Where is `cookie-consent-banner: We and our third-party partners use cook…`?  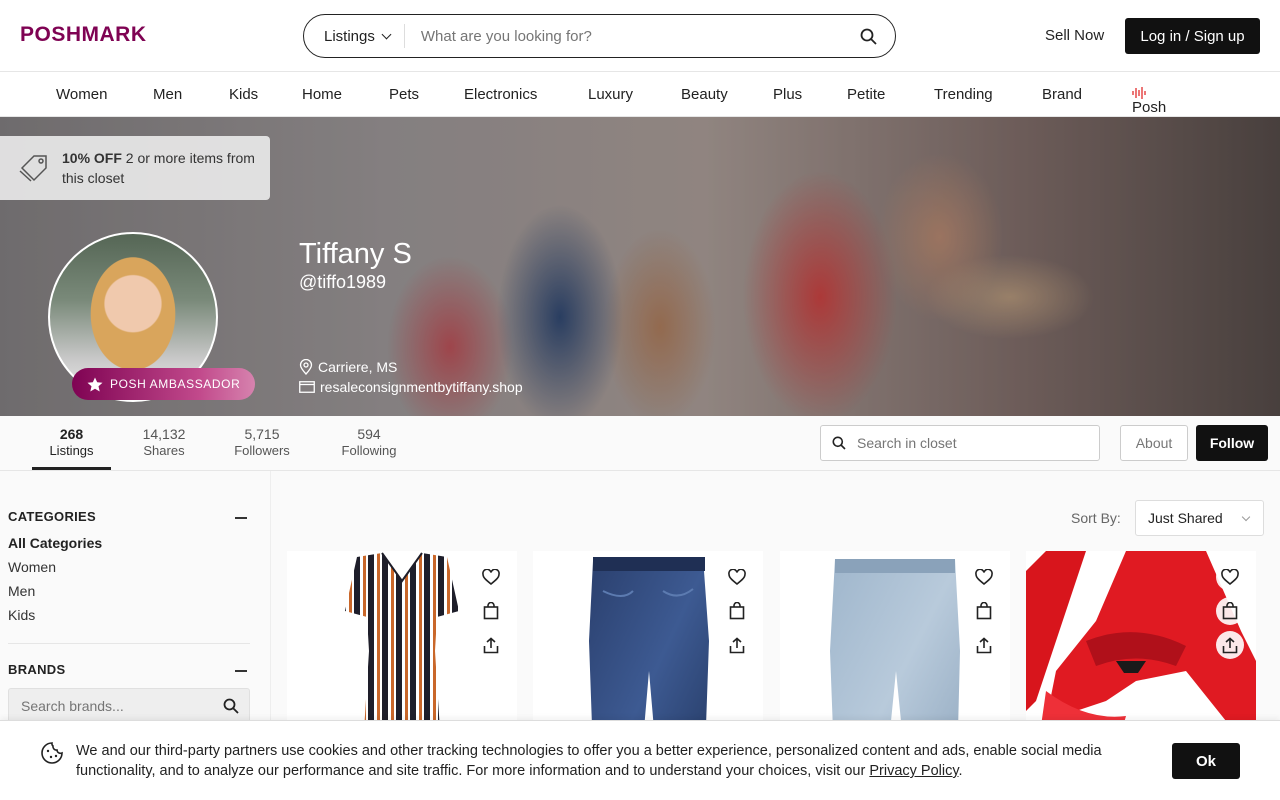 cookie-consent-banner: We and our third-party partners use cook… is located at coordinates (640, 760).